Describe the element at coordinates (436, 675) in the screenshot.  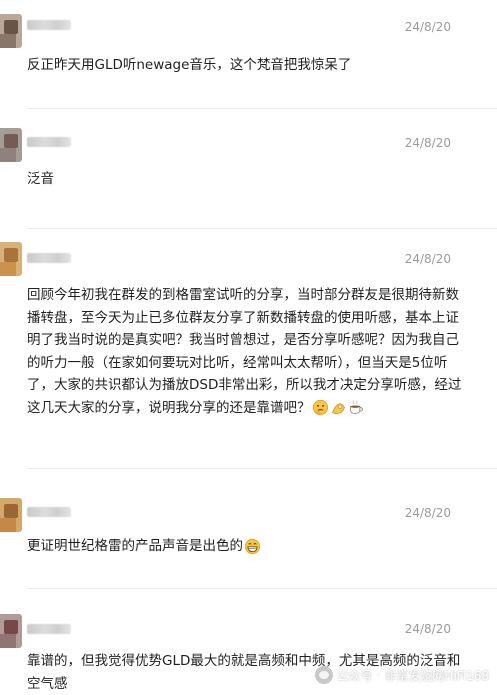
I see `watermark-account-name: 非常发烧网HiFi168` at that location.